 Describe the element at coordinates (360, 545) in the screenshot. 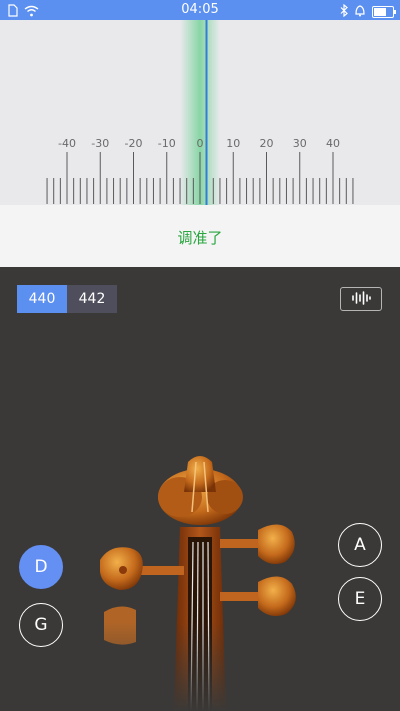

I see `string-a-button: A` at that location.